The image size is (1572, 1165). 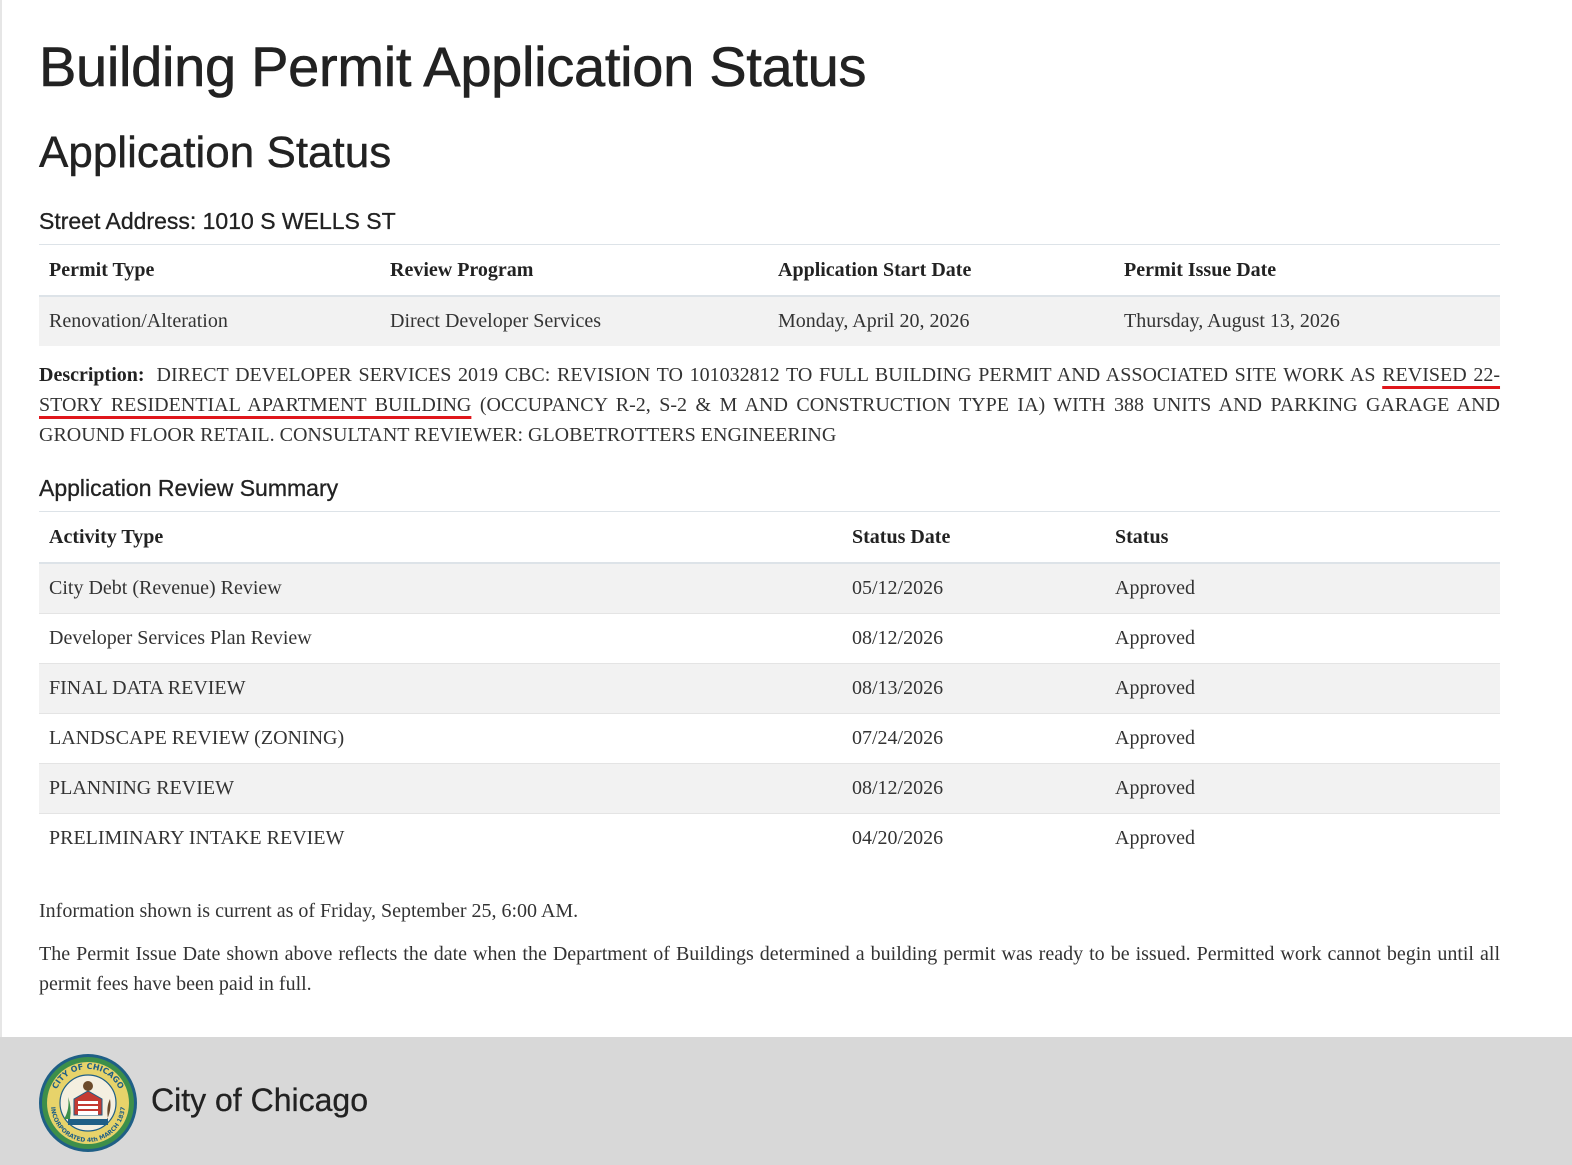 I want to click on activity-type: PLANNING REVIEW, so click(x=440, y=788).